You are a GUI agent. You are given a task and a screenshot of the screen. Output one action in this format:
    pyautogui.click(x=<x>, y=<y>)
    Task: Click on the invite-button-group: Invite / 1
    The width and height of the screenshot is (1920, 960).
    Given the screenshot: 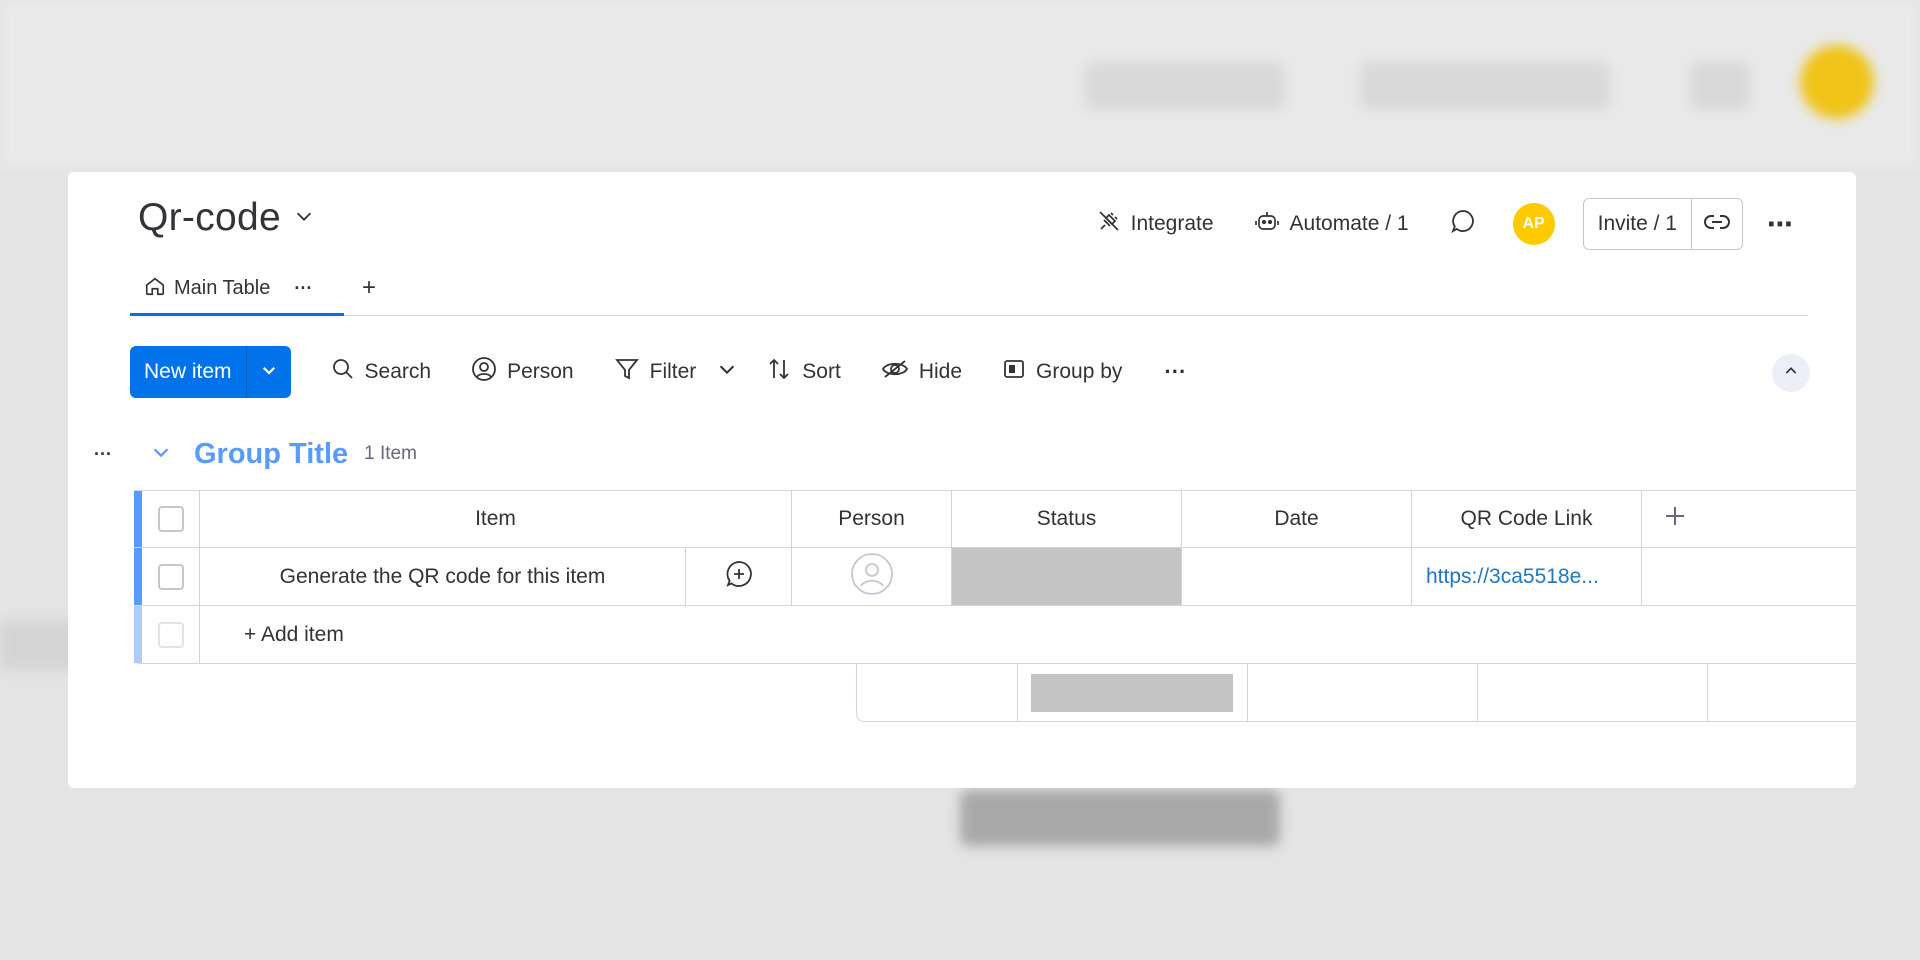 What is the action you would take?
    pyautogui.click(x=1662, y=224)
    